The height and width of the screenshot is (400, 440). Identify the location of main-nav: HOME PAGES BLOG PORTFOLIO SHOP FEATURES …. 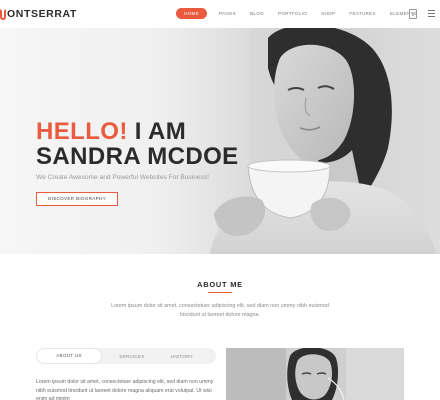
(303, 13).